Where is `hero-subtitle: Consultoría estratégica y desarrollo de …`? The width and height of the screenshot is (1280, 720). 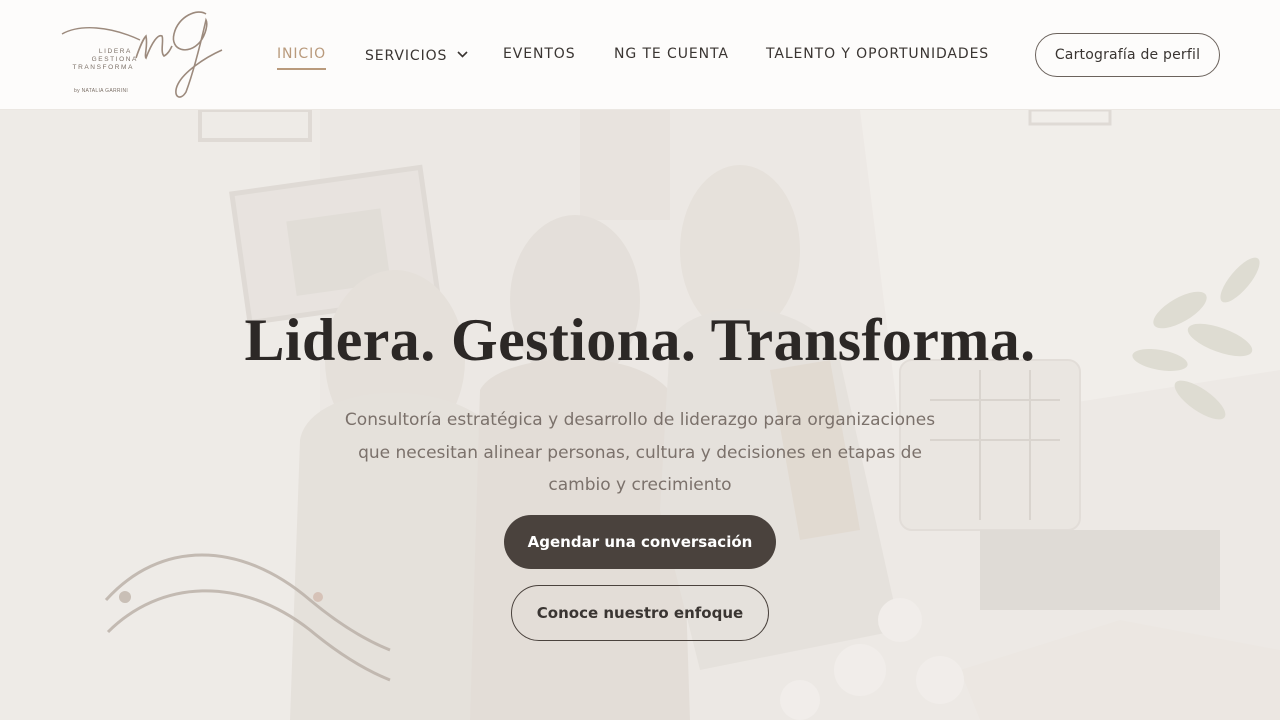
hero-subtitle: Consultoría estratégica y desarrollo de … is located at coordinates (640, 452).